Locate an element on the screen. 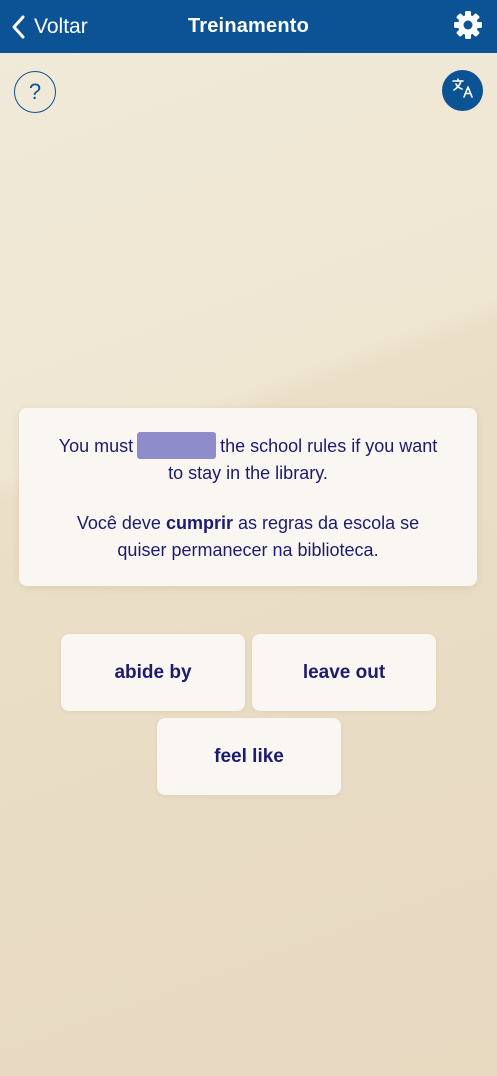 The width and height of the screenshot is (497, 1076). option-button-abide-by: abide by is located at coordinates (153, 672).